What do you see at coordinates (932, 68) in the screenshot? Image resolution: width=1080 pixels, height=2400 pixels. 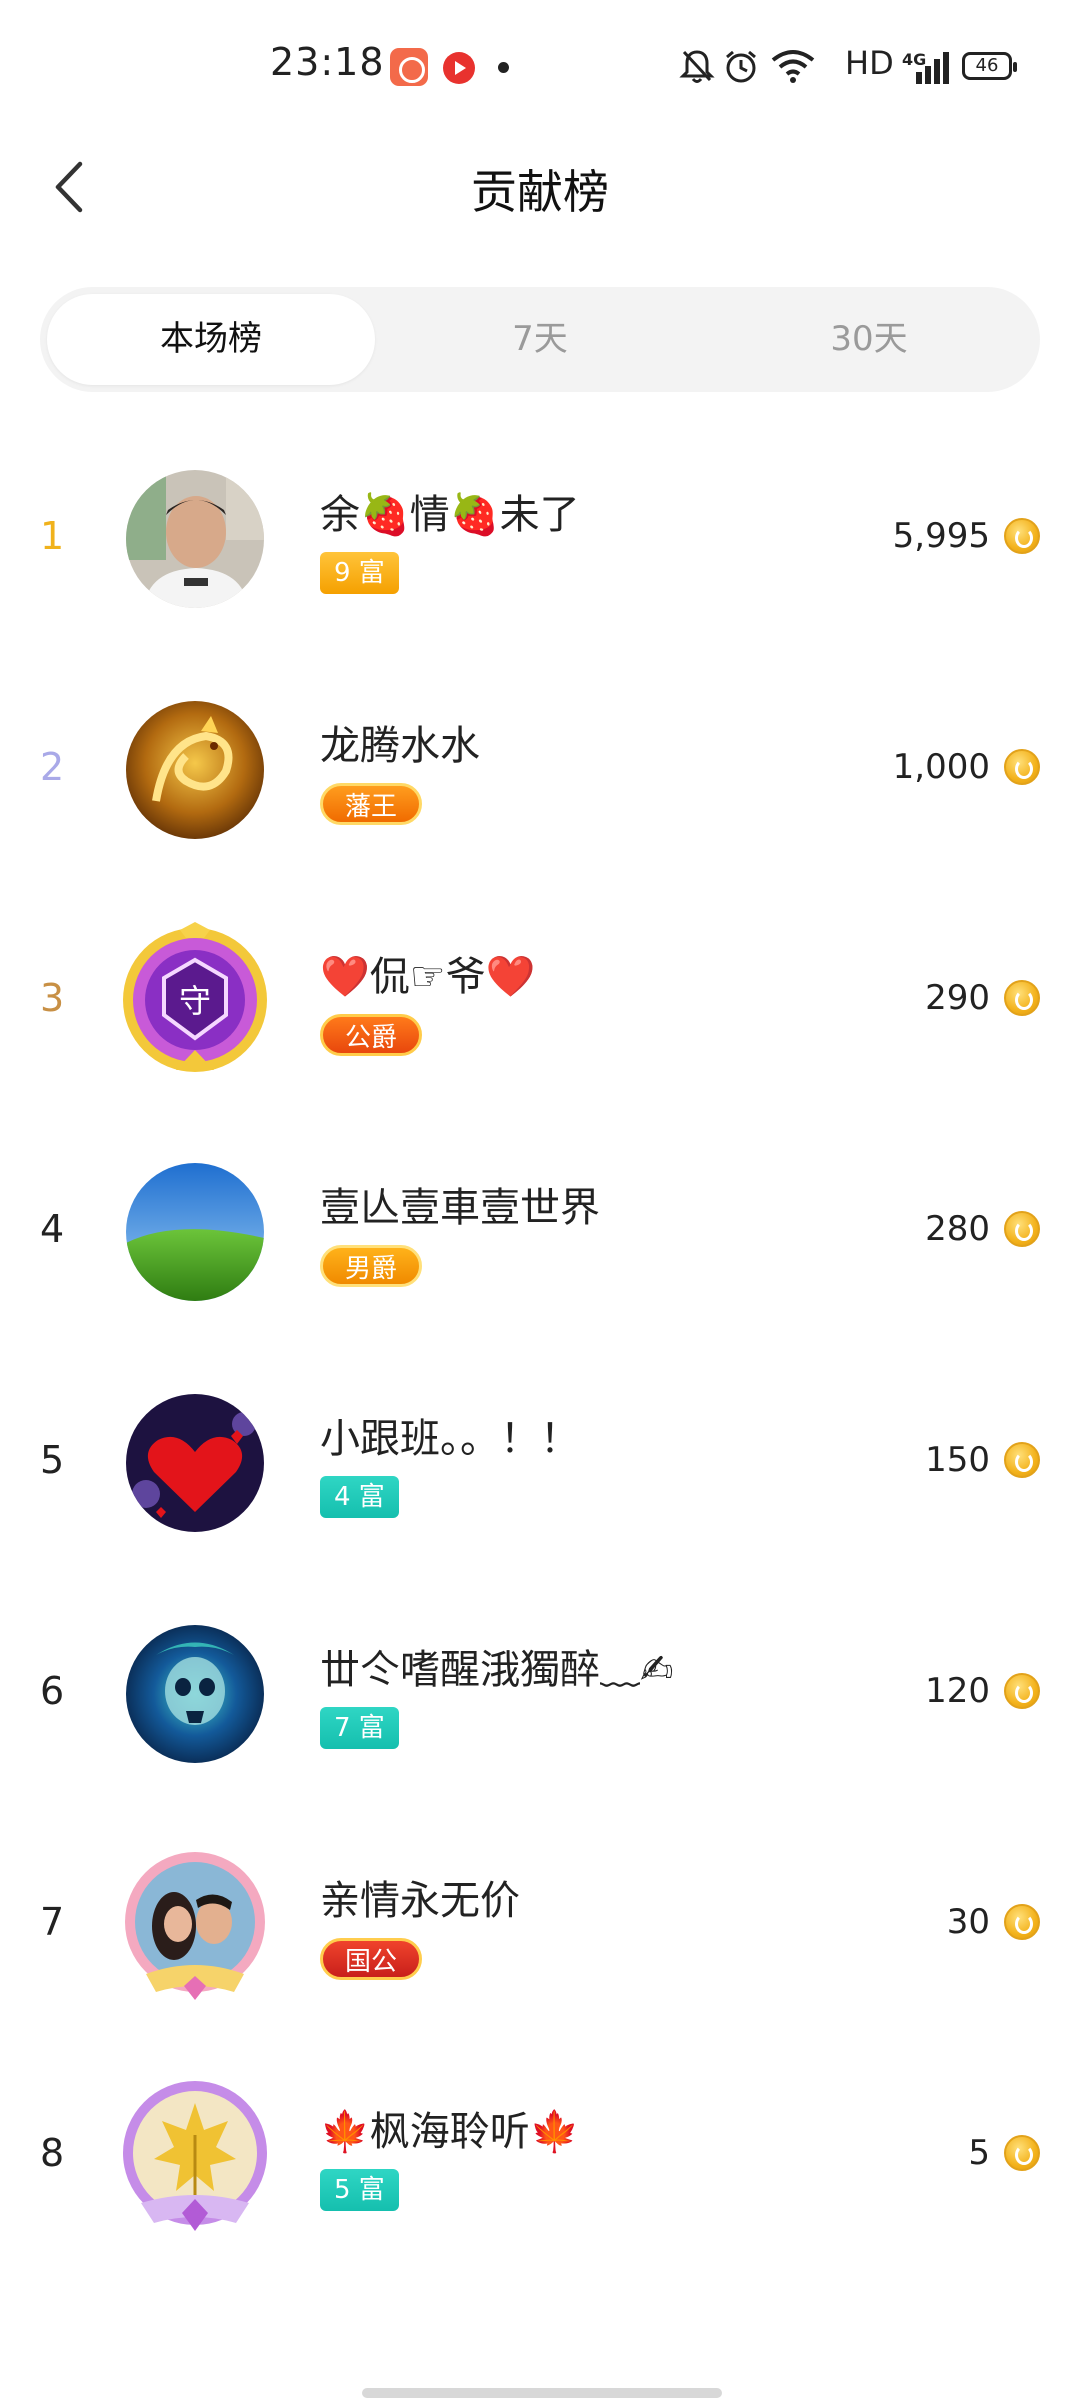 I see `signal-bars-icon` at bounding box center [932, 68].